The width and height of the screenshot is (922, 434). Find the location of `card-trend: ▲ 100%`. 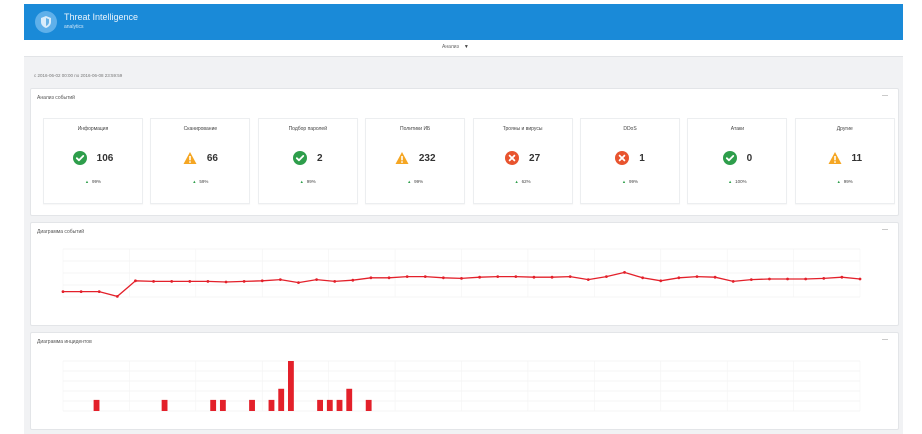

card-trend: ▲ 100% is located at coordinates (737, 181).